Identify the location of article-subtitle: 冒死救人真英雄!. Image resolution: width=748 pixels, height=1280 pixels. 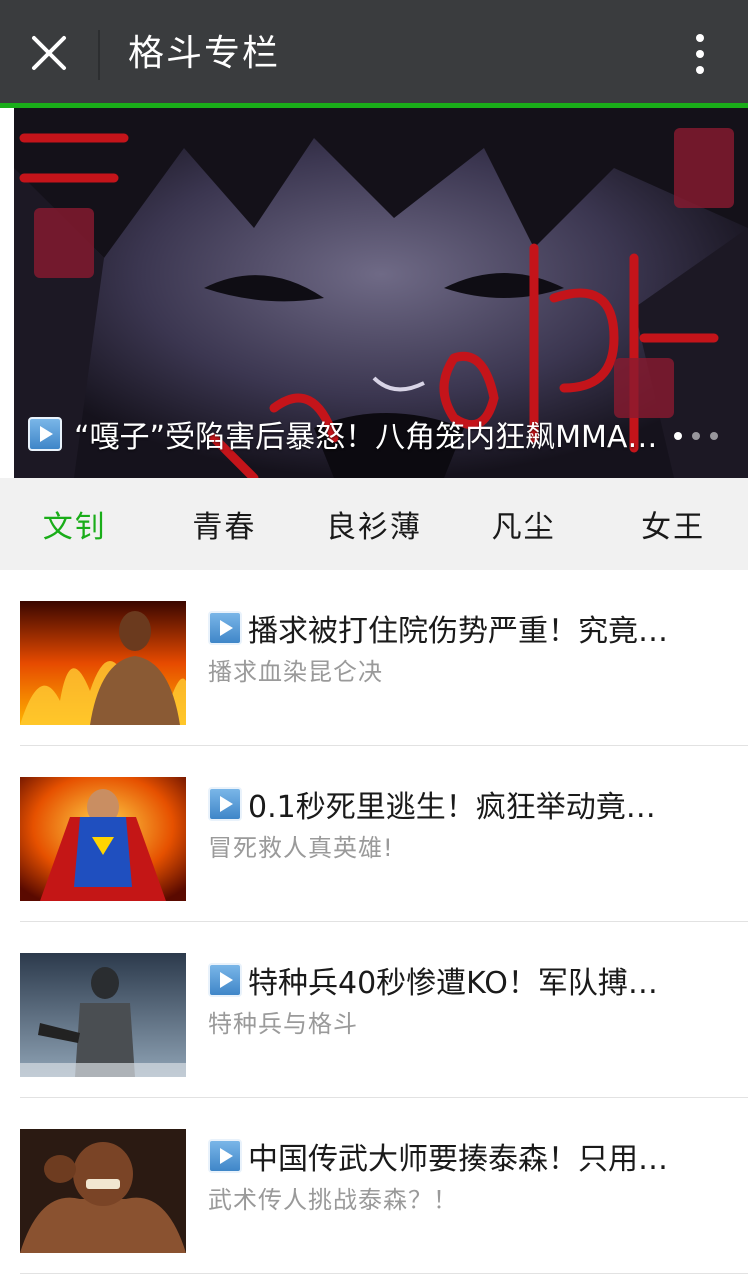
(301, 848).